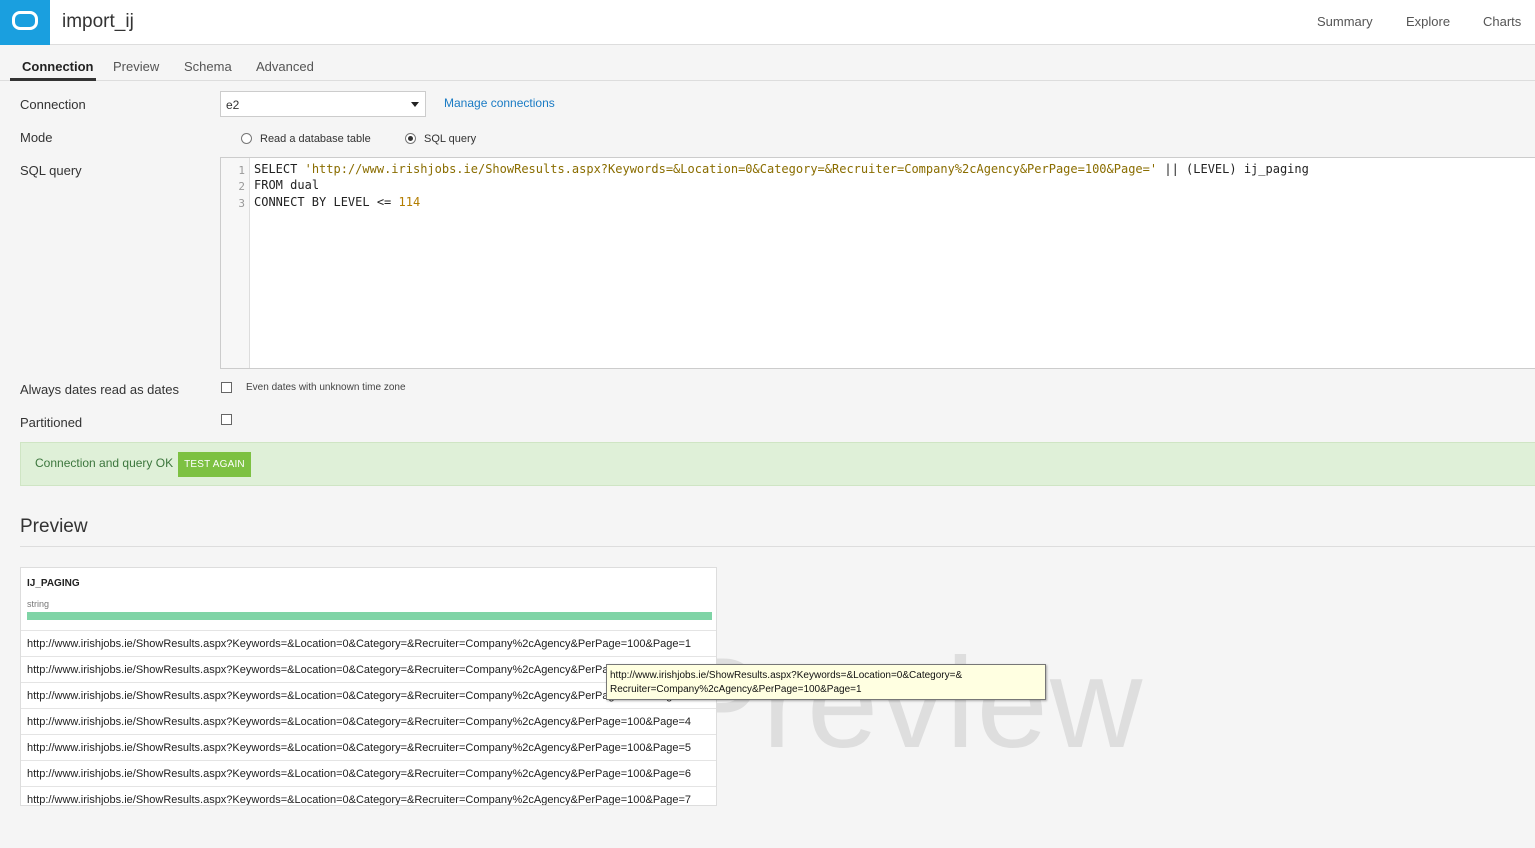  I want to click on dates-note: Even dates with unknown time zone, so click(326, 387).